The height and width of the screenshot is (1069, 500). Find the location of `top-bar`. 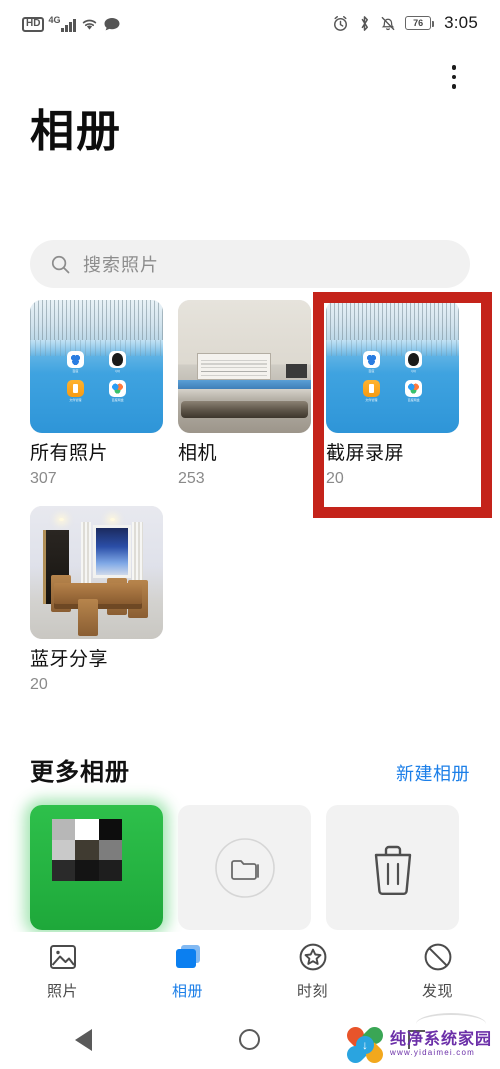

top-bar is located at coordinates (250, 77).